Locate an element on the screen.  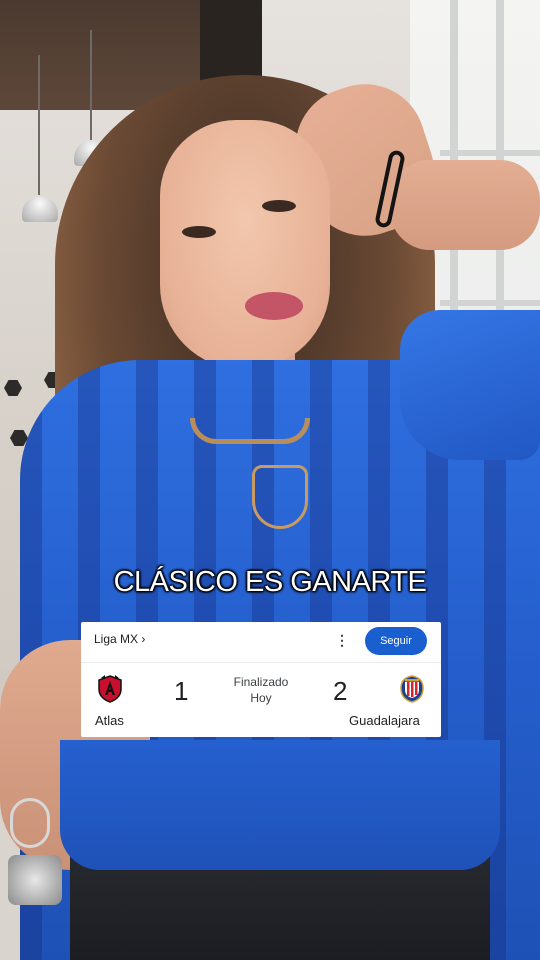
chivas-crest-icon is located at coordinates (412, 689).